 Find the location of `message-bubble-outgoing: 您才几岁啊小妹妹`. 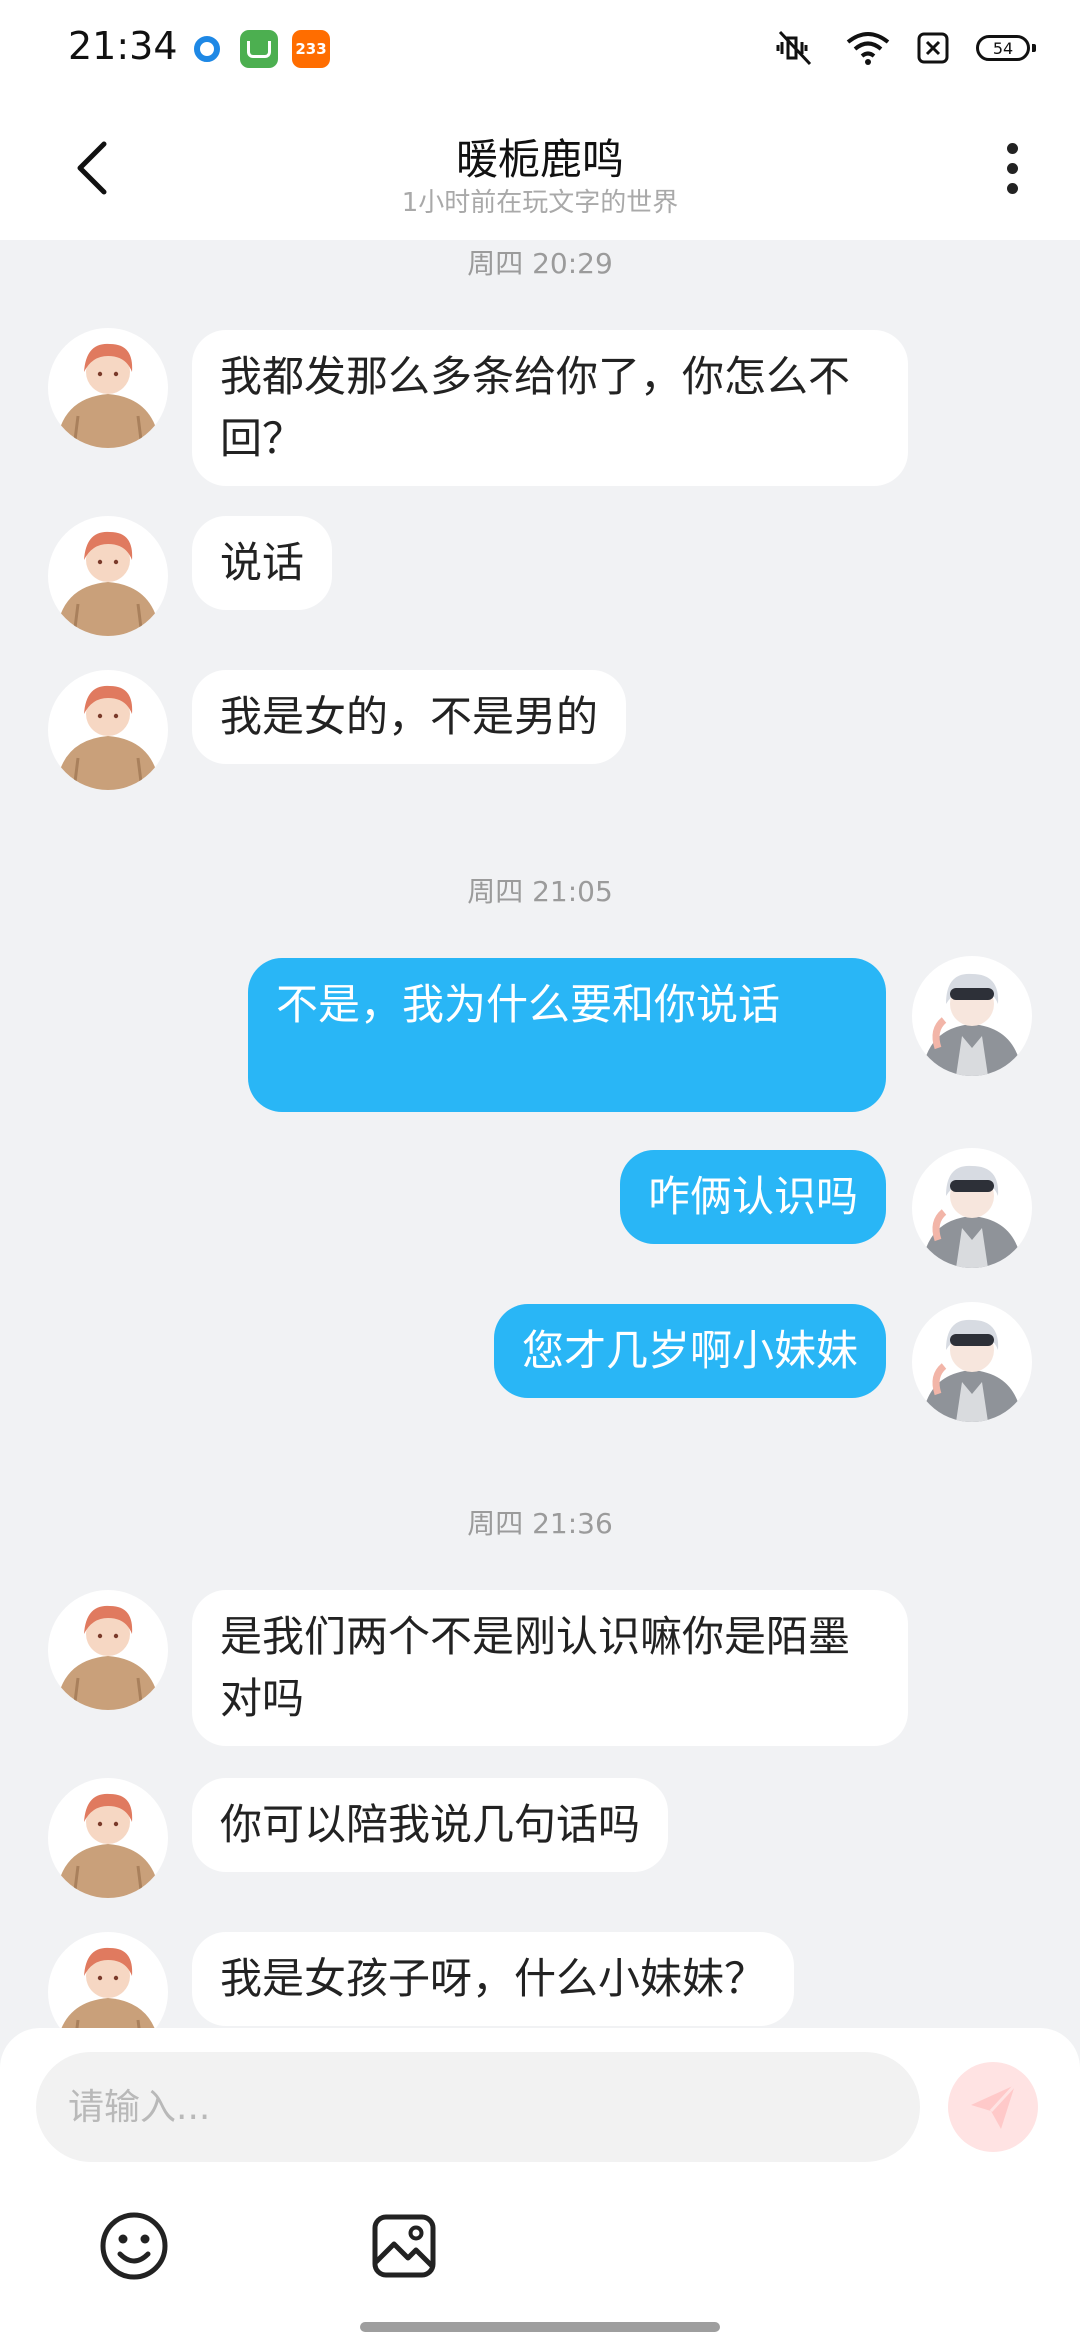

message-bubble-outgoing: 您才几岁啊小妹妹 is located at coordinates (689, 1351).